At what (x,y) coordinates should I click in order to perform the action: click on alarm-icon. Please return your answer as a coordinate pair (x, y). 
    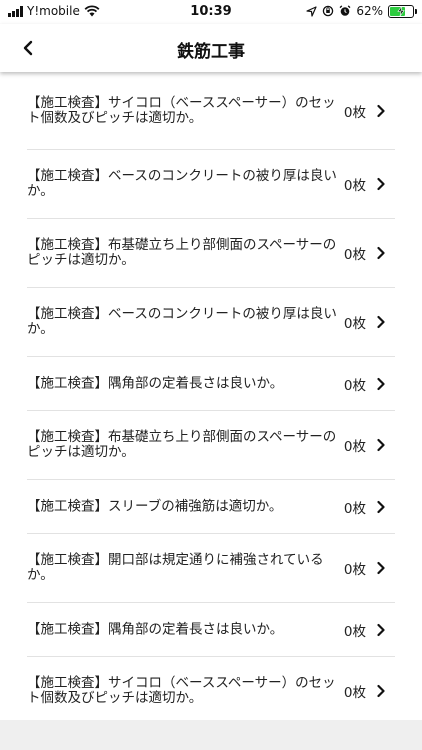
    Looking at the image, I should click on (345, 10).